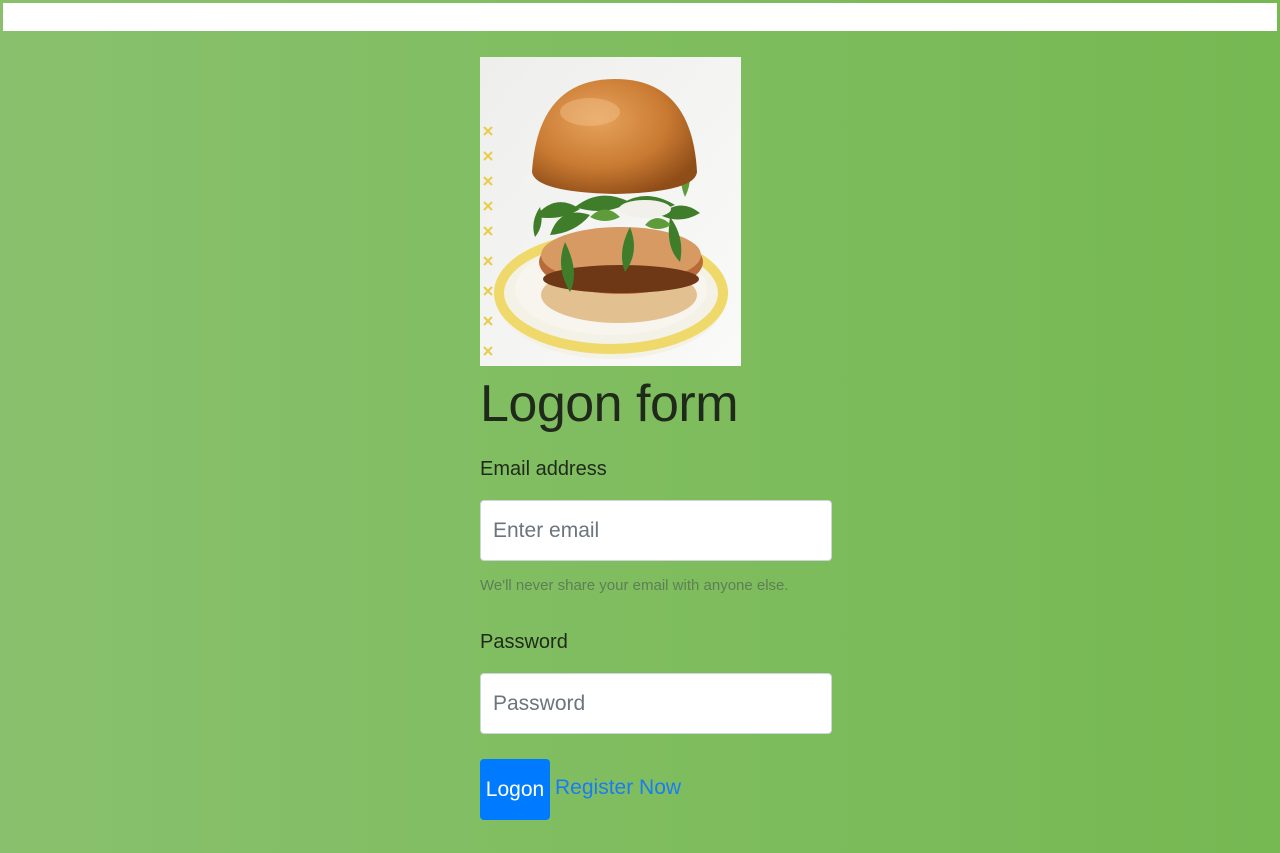 Image resolution: width=1280 pixels, height=853 pixels. I want to click on form-actions: Logon Register Now, so click(656, 789).